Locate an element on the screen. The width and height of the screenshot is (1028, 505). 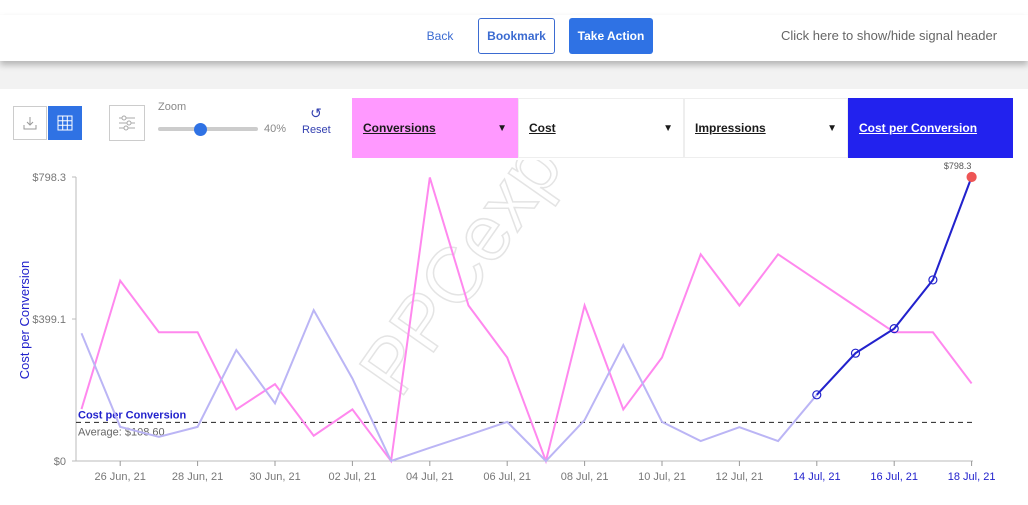
metric-selector-cost: Cost ▼ is located at coordinates (601, 128).